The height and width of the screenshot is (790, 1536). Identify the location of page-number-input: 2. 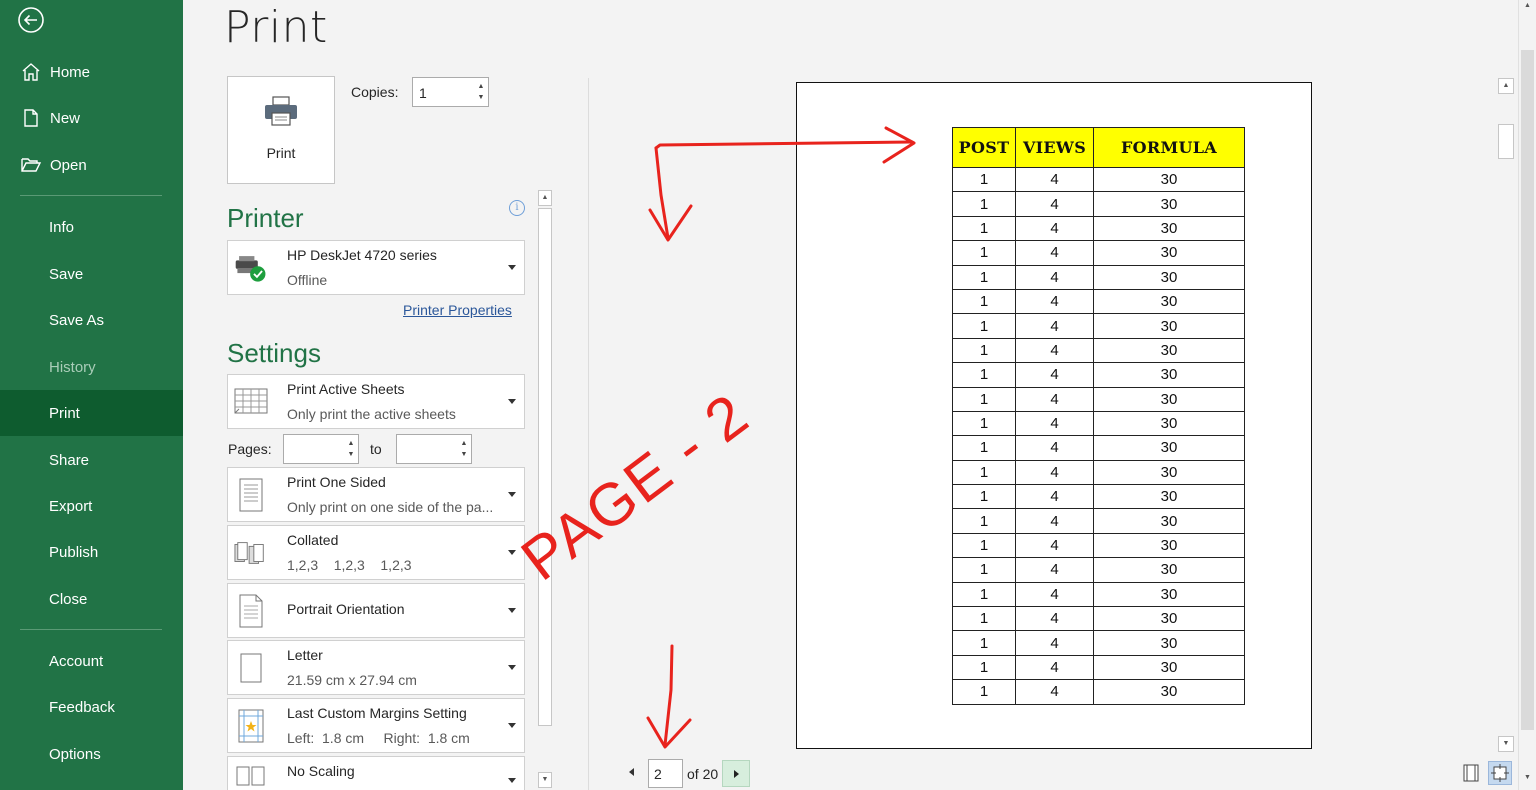
(665, 773).